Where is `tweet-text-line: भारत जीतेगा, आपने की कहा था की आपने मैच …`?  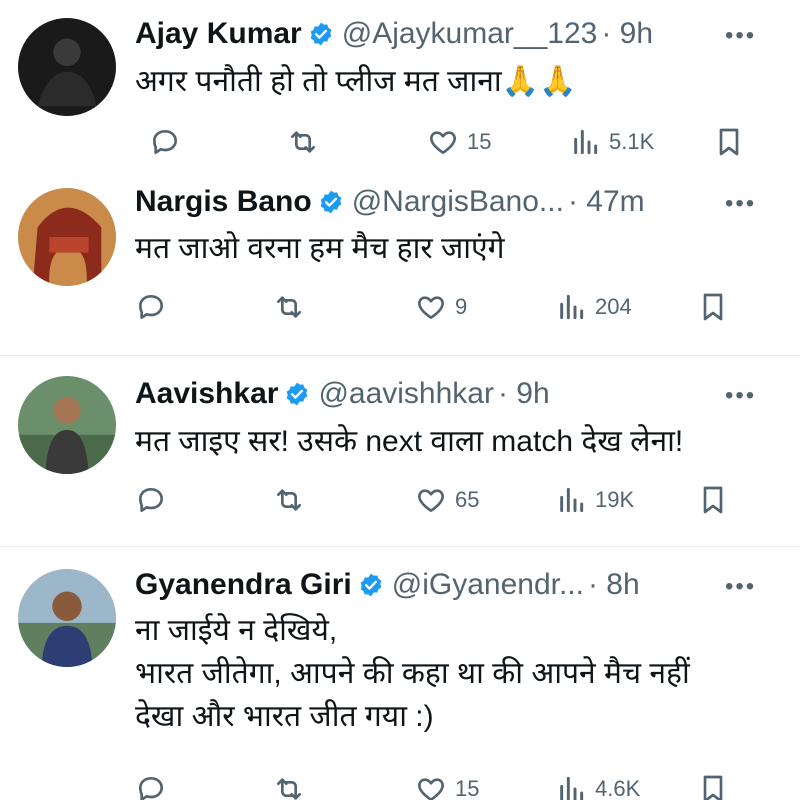 tweet-text-line: भारत जीतेगा, आपने की कहा था की आपने मैच … is located at coordinates (412, 673).